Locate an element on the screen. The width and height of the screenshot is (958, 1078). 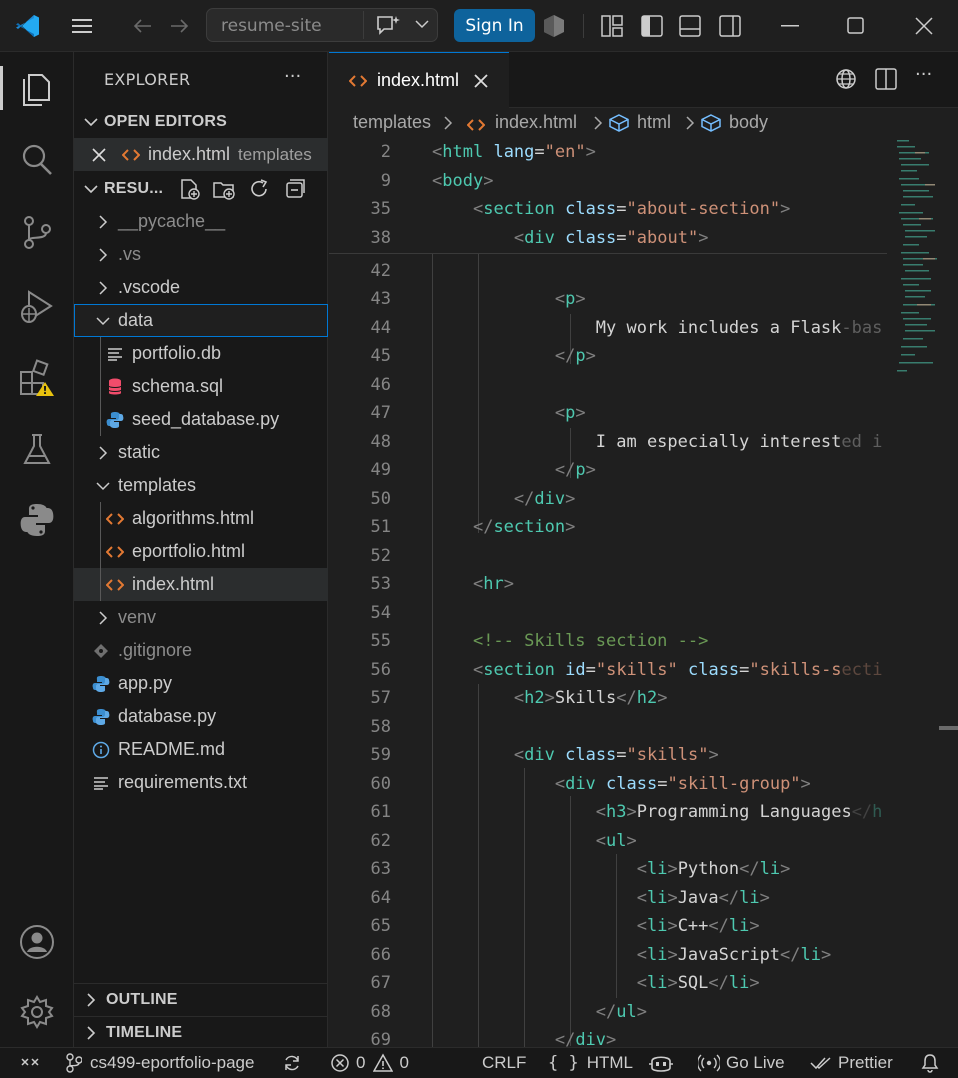
breadcrumb-body: body is located at coordinates (748, 122).